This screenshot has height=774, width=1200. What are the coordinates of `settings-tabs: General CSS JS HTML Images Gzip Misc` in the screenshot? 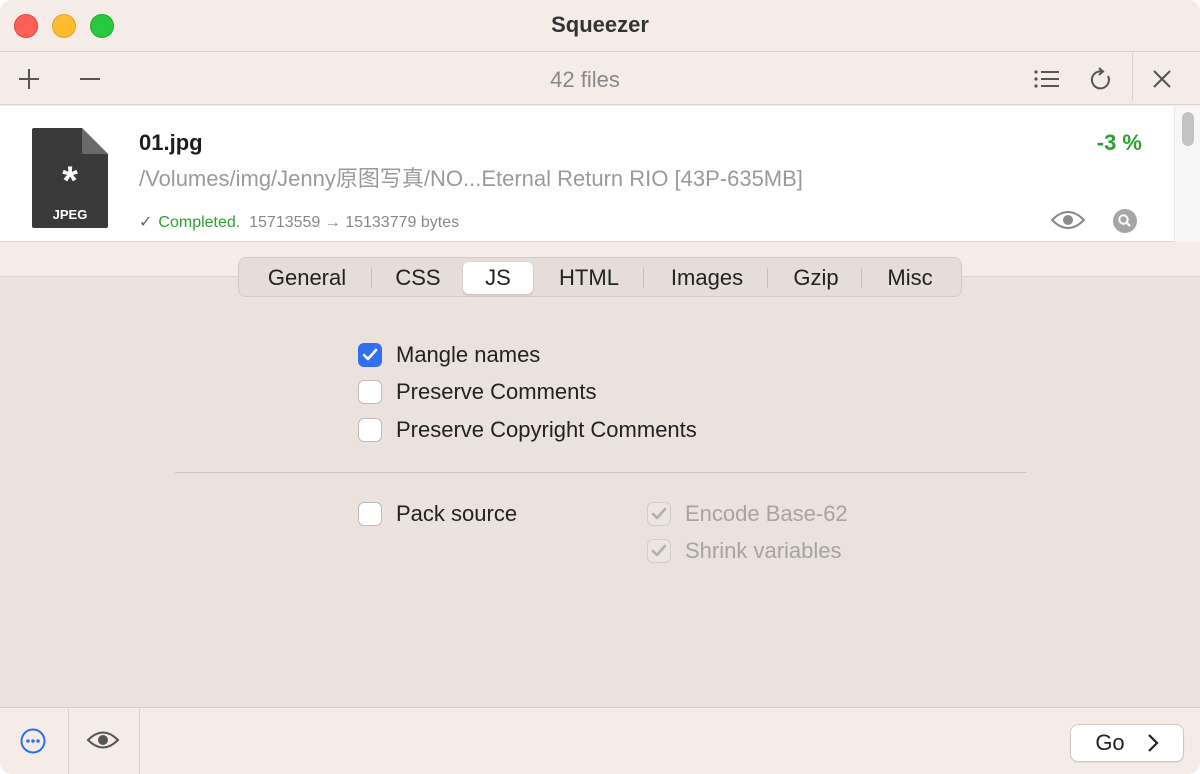 It's located at (600, 277).